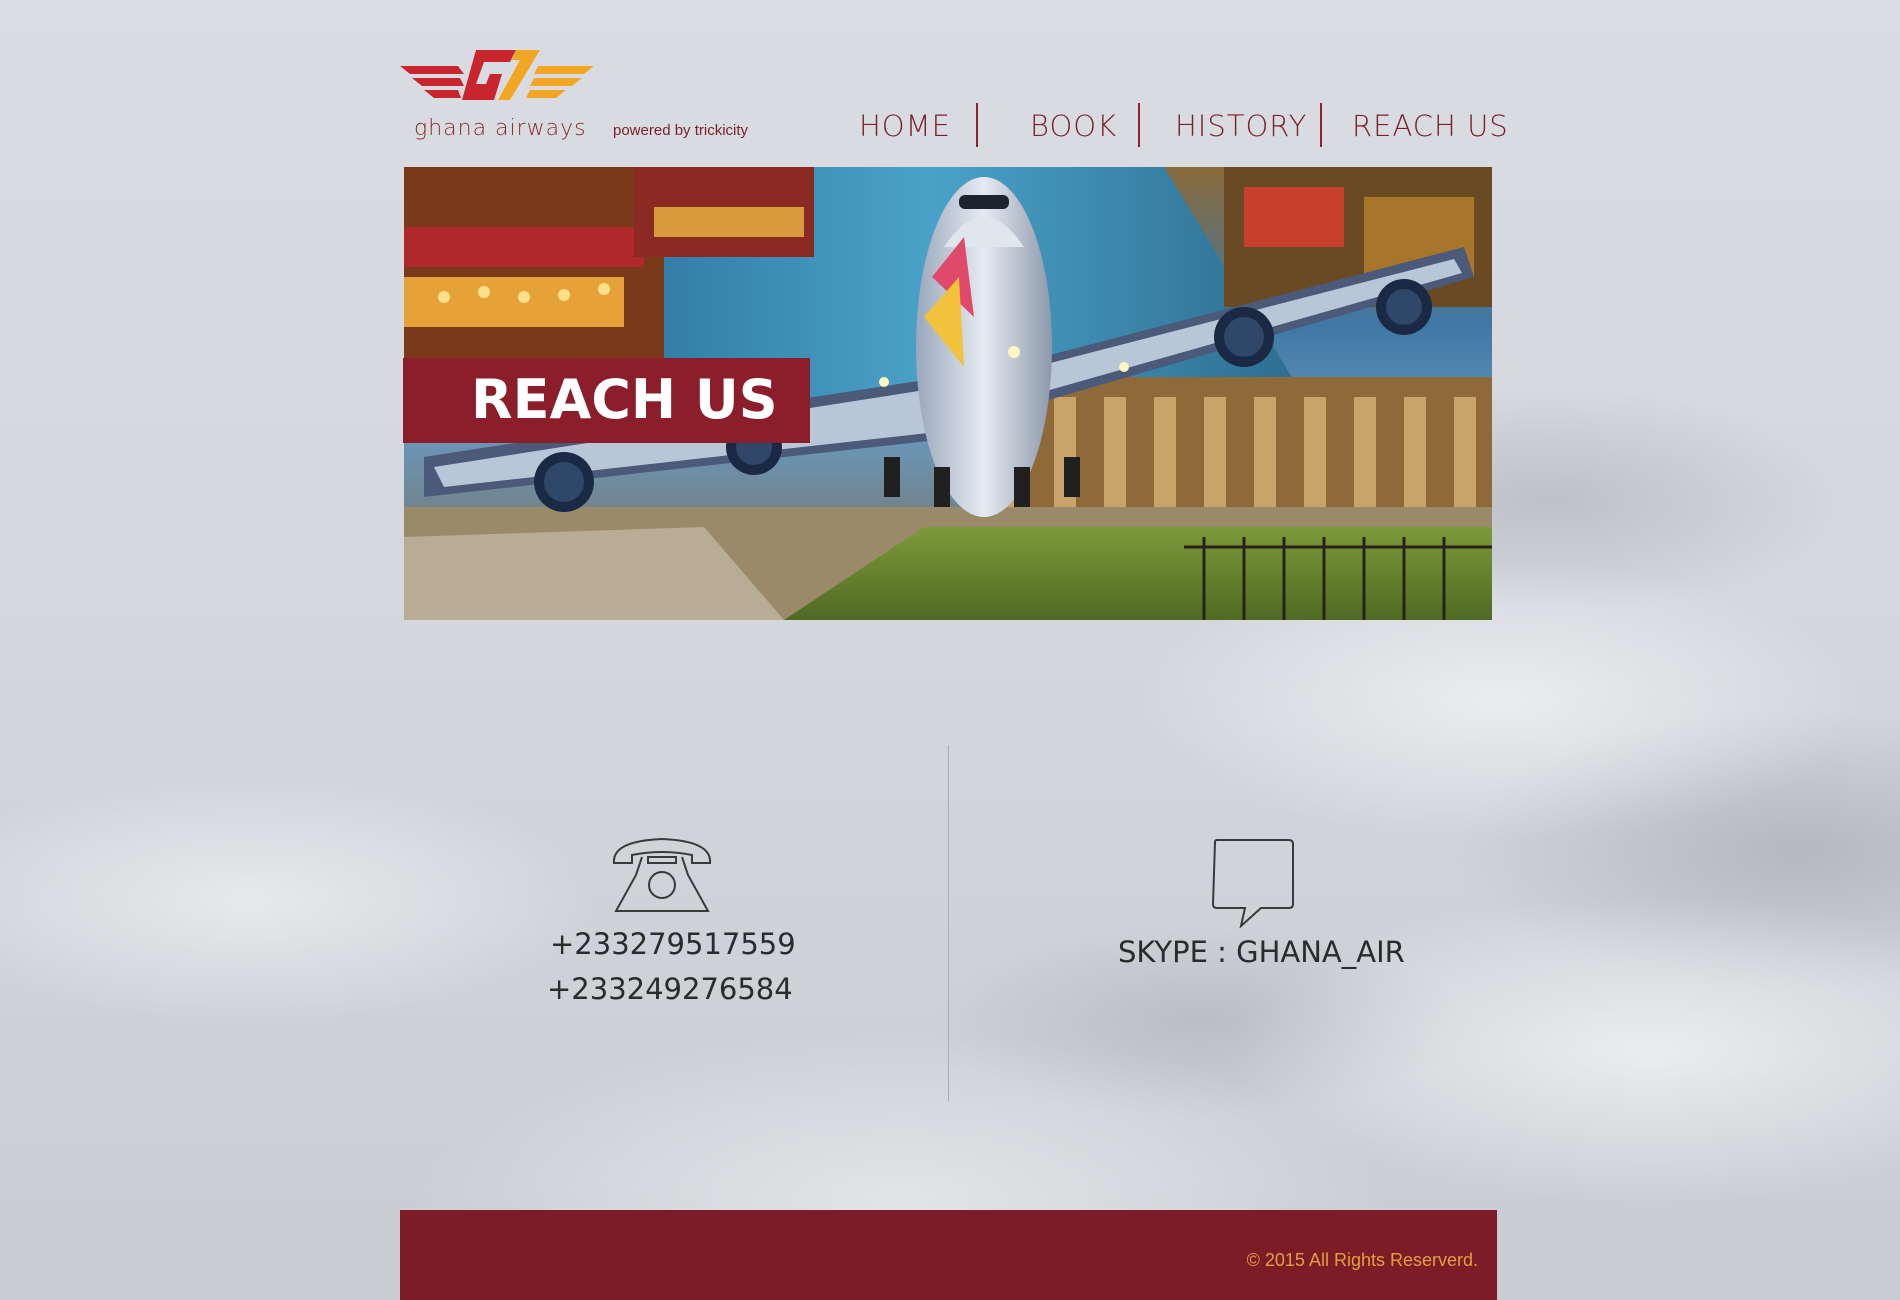  Describe the element at coordinates (681, 130) in the screenshot. I see `powered-by-text: powered by trickicity` at that location.